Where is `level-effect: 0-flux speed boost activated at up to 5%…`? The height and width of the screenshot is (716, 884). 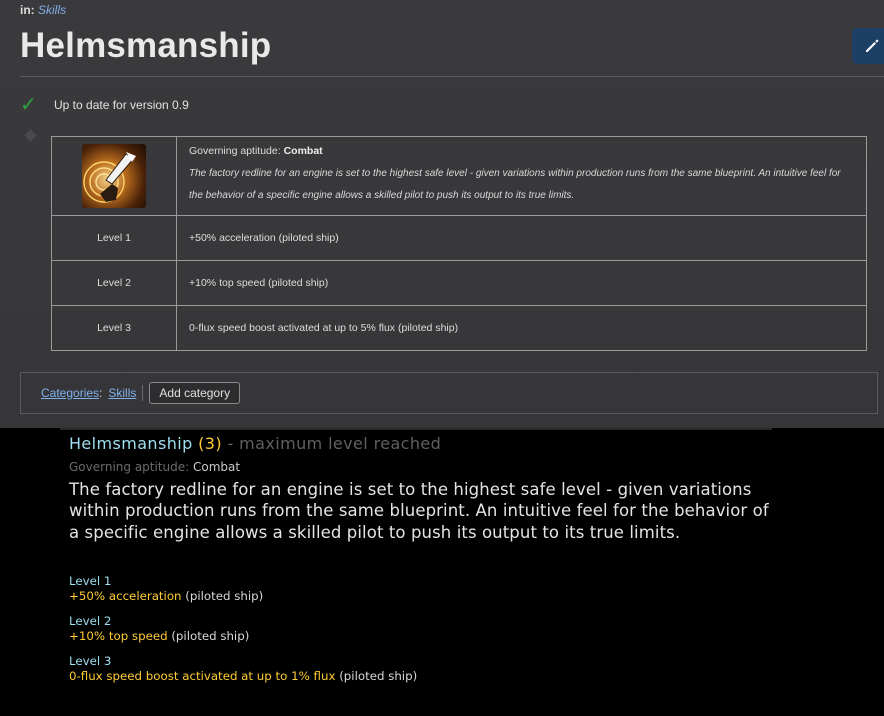
level-effect: 0-flux speed boost activated at up to 5%… is located at coordinates (521, 328).